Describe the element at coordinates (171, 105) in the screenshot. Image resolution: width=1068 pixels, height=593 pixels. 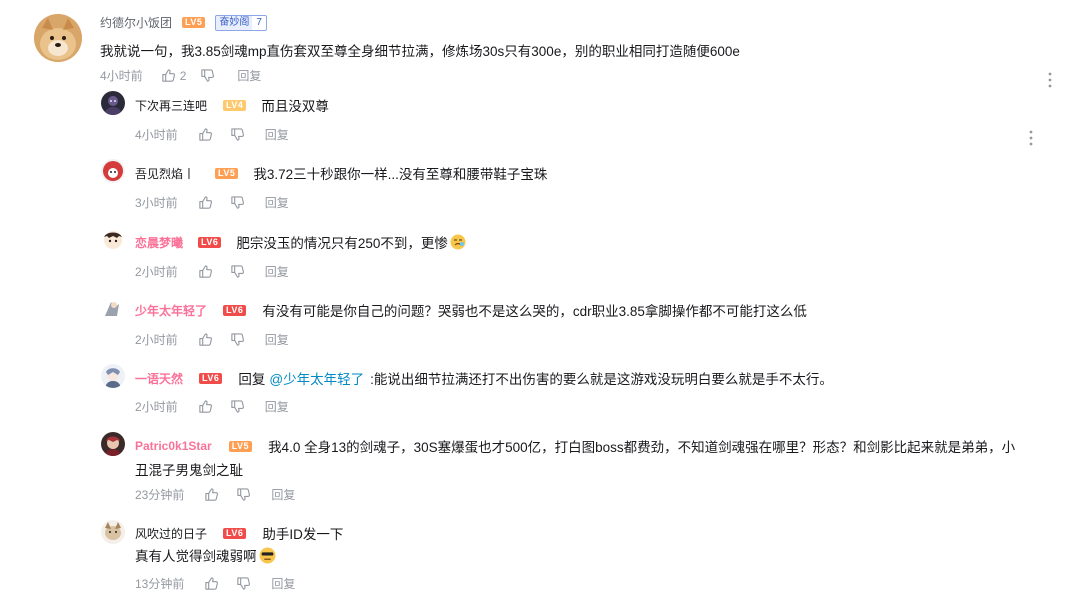
I see `username: 下次再三连吧` at that location.